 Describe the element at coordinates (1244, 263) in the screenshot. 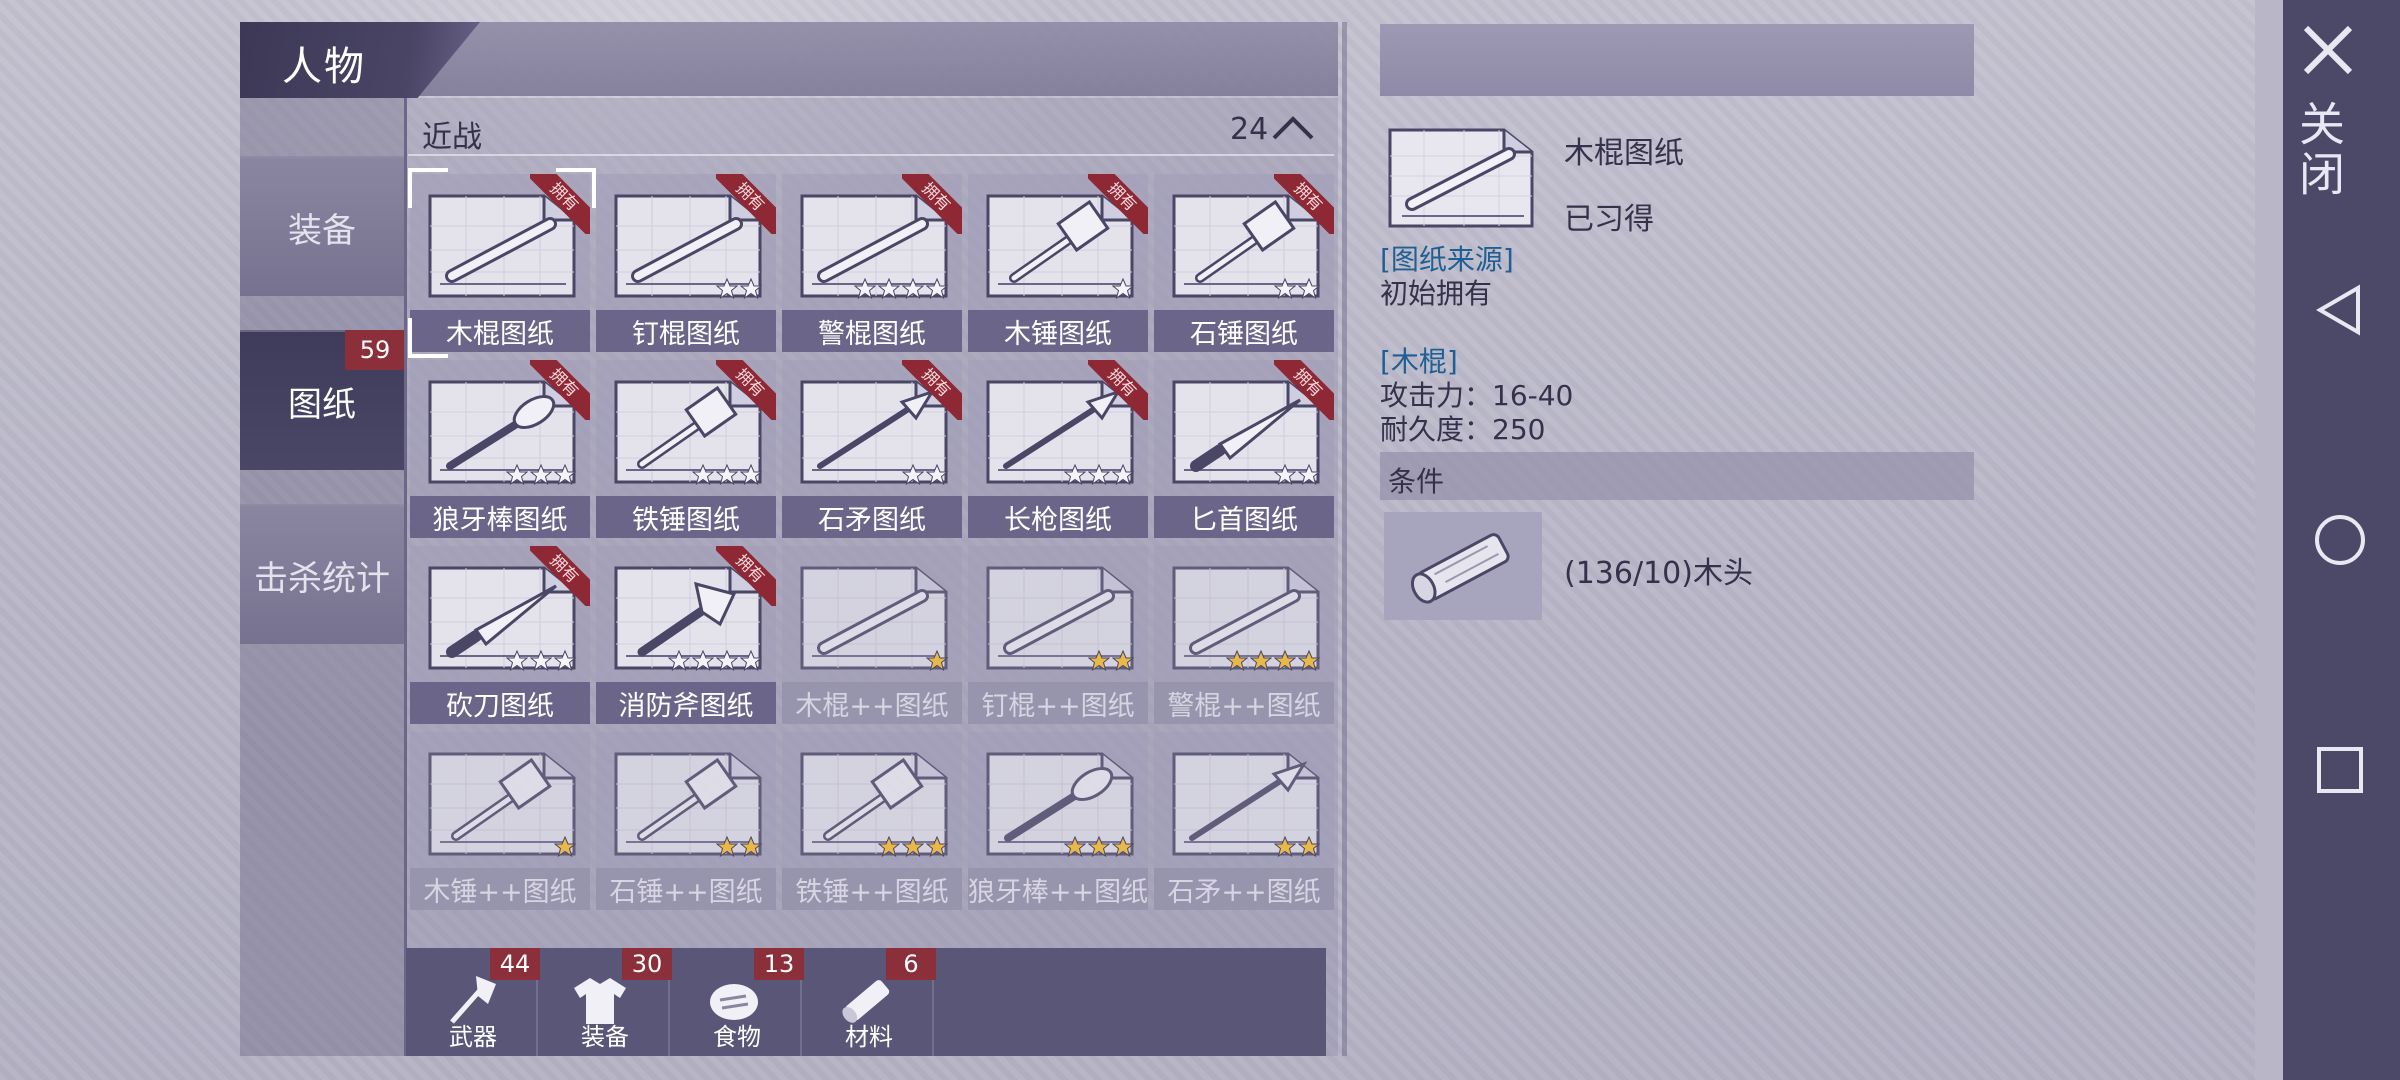

I see `blueprint-cell: 拥有 石锤图纸` at that location.